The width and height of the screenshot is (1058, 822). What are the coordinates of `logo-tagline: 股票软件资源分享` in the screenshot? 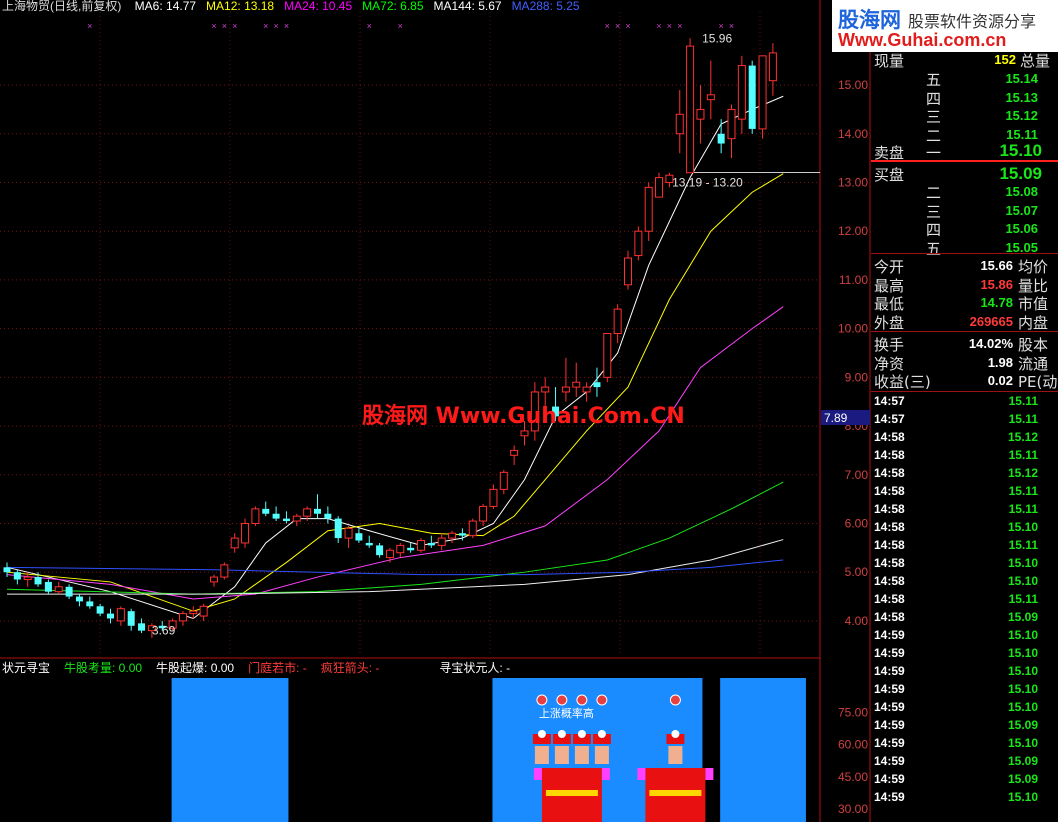 It's located at (972, 21).